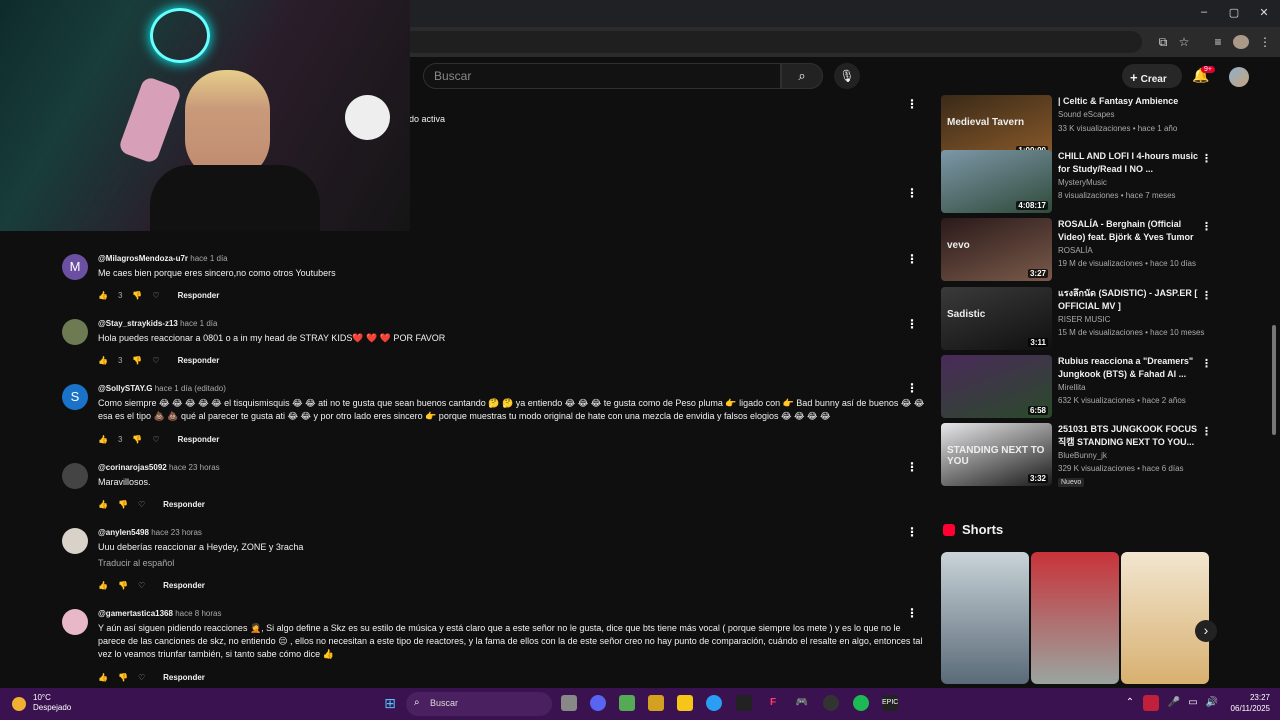 The height and width of the screenshot is (720, 1280). I want to click on taskbar-search: Buscar, so click(479, 704).